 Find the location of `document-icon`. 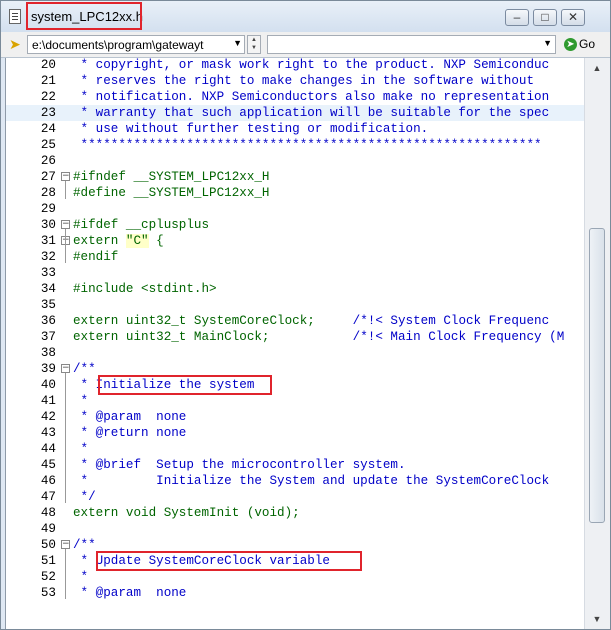

document-icon is located at coordinates (15, 16).